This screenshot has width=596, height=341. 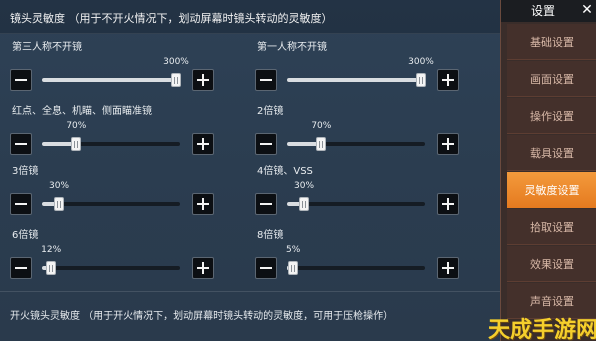 I want to click on slider-label: 8倍镜, so click(x=270, y=235).